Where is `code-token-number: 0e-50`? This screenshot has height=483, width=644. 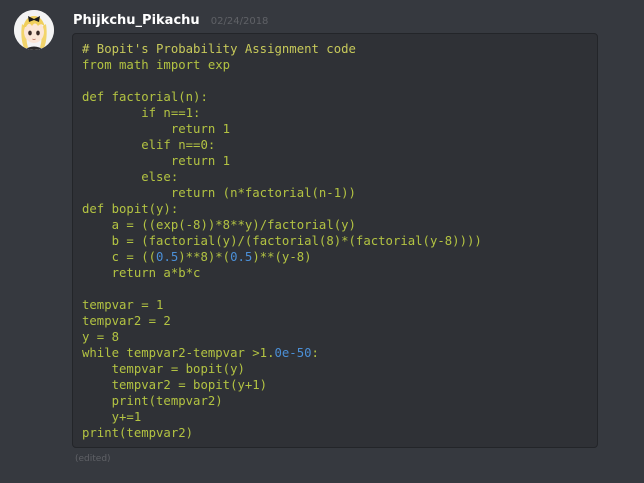
code-token-number: 0e-50 is located at coordinates (293, 353).